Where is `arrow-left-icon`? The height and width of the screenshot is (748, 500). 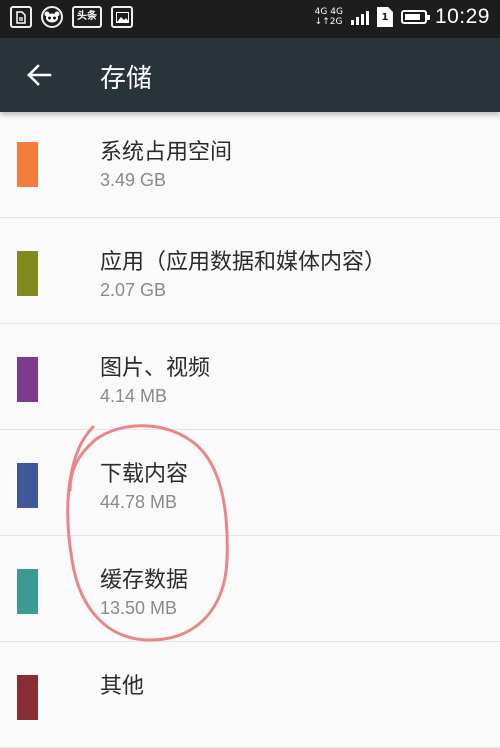 arrow-left-icon is located at coordinates (39, 75).